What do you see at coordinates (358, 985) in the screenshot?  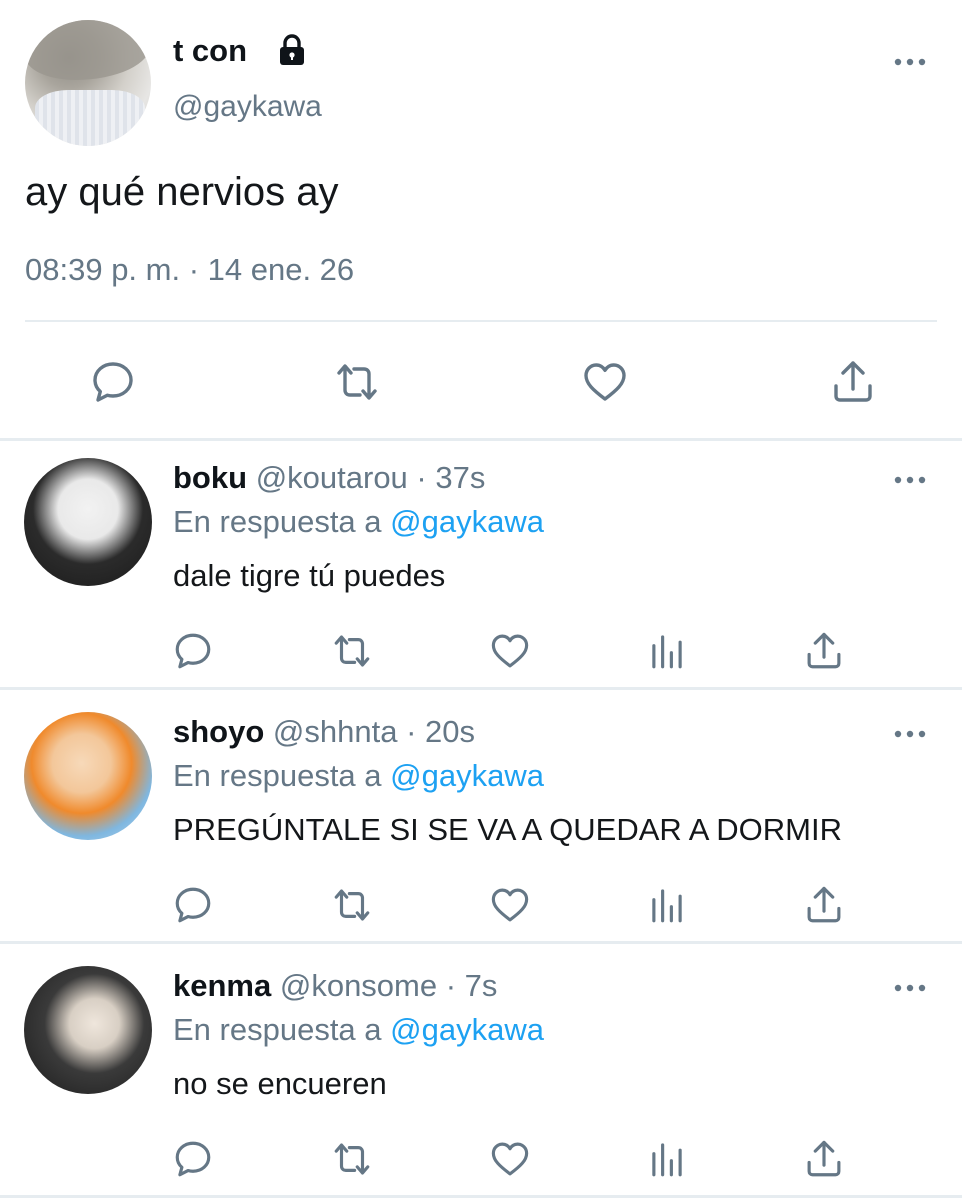 I see `reply-handle: @konsome` at bounding box center [358, 985].